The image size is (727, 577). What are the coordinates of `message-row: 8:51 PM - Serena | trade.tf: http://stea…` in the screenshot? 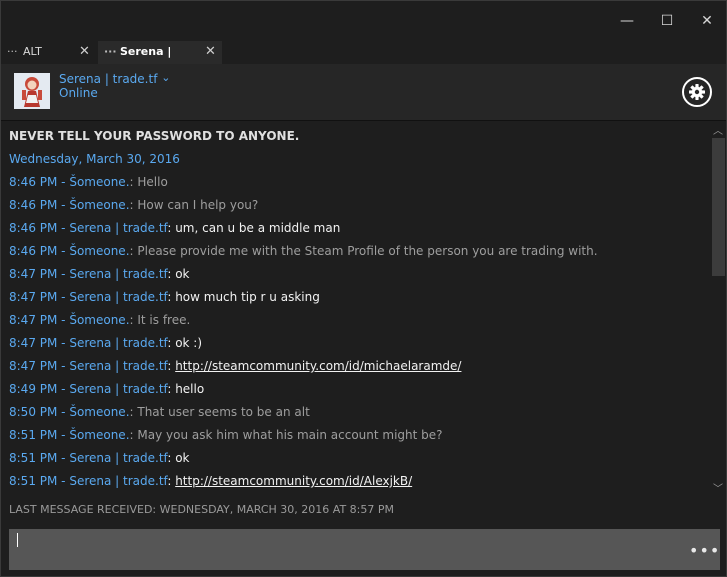 It's located at (210, 481).